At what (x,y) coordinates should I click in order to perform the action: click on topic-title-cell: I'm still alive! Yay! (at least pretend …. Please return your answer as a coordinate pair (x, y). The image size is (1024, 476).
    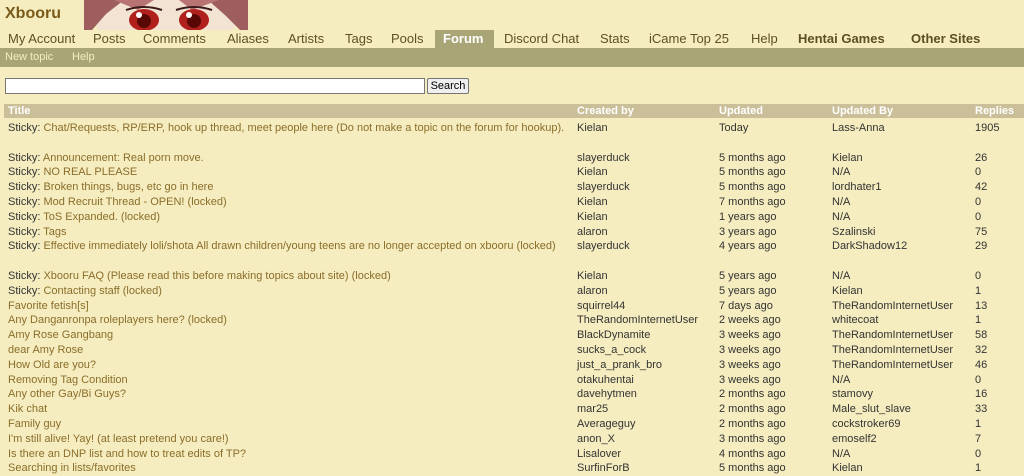
    Looking at the image, I should click on (288, 439).